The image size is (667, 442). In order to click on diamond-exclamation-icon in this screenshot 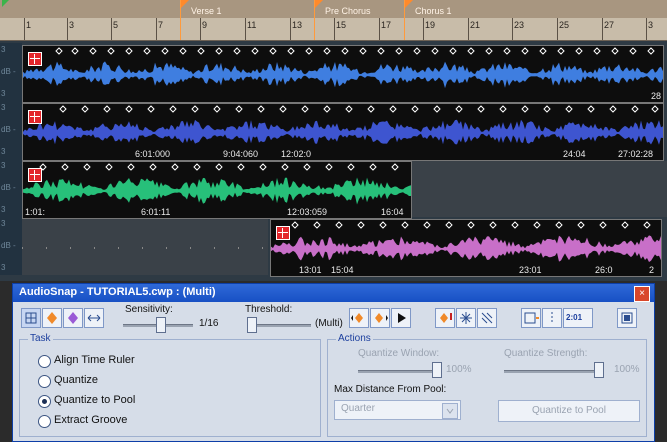, I will do `click(446, 318)`.